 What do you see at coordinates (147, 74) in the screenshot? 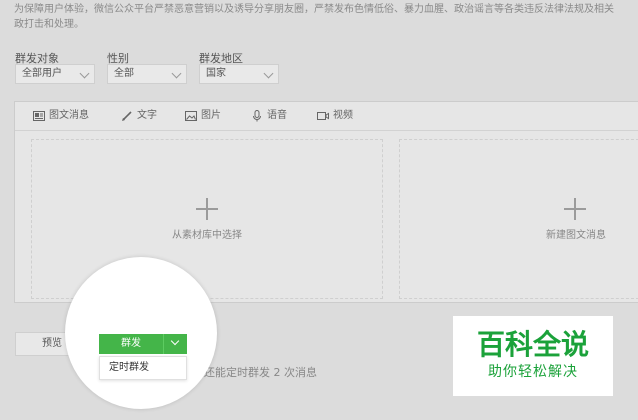
I see `gender-select: 全部` at bounding box center [147, 74].